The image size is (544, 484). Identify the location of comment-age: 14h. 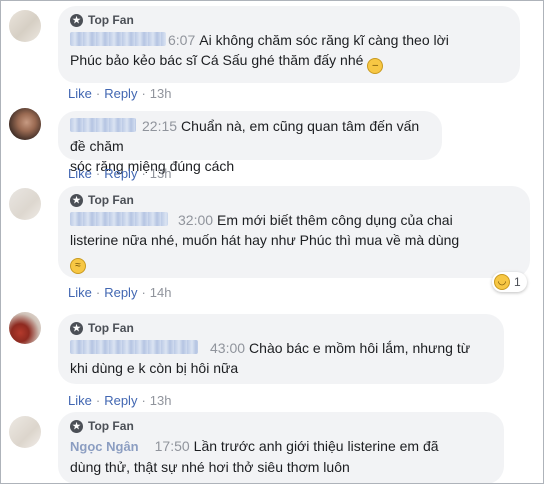
(161, 292).